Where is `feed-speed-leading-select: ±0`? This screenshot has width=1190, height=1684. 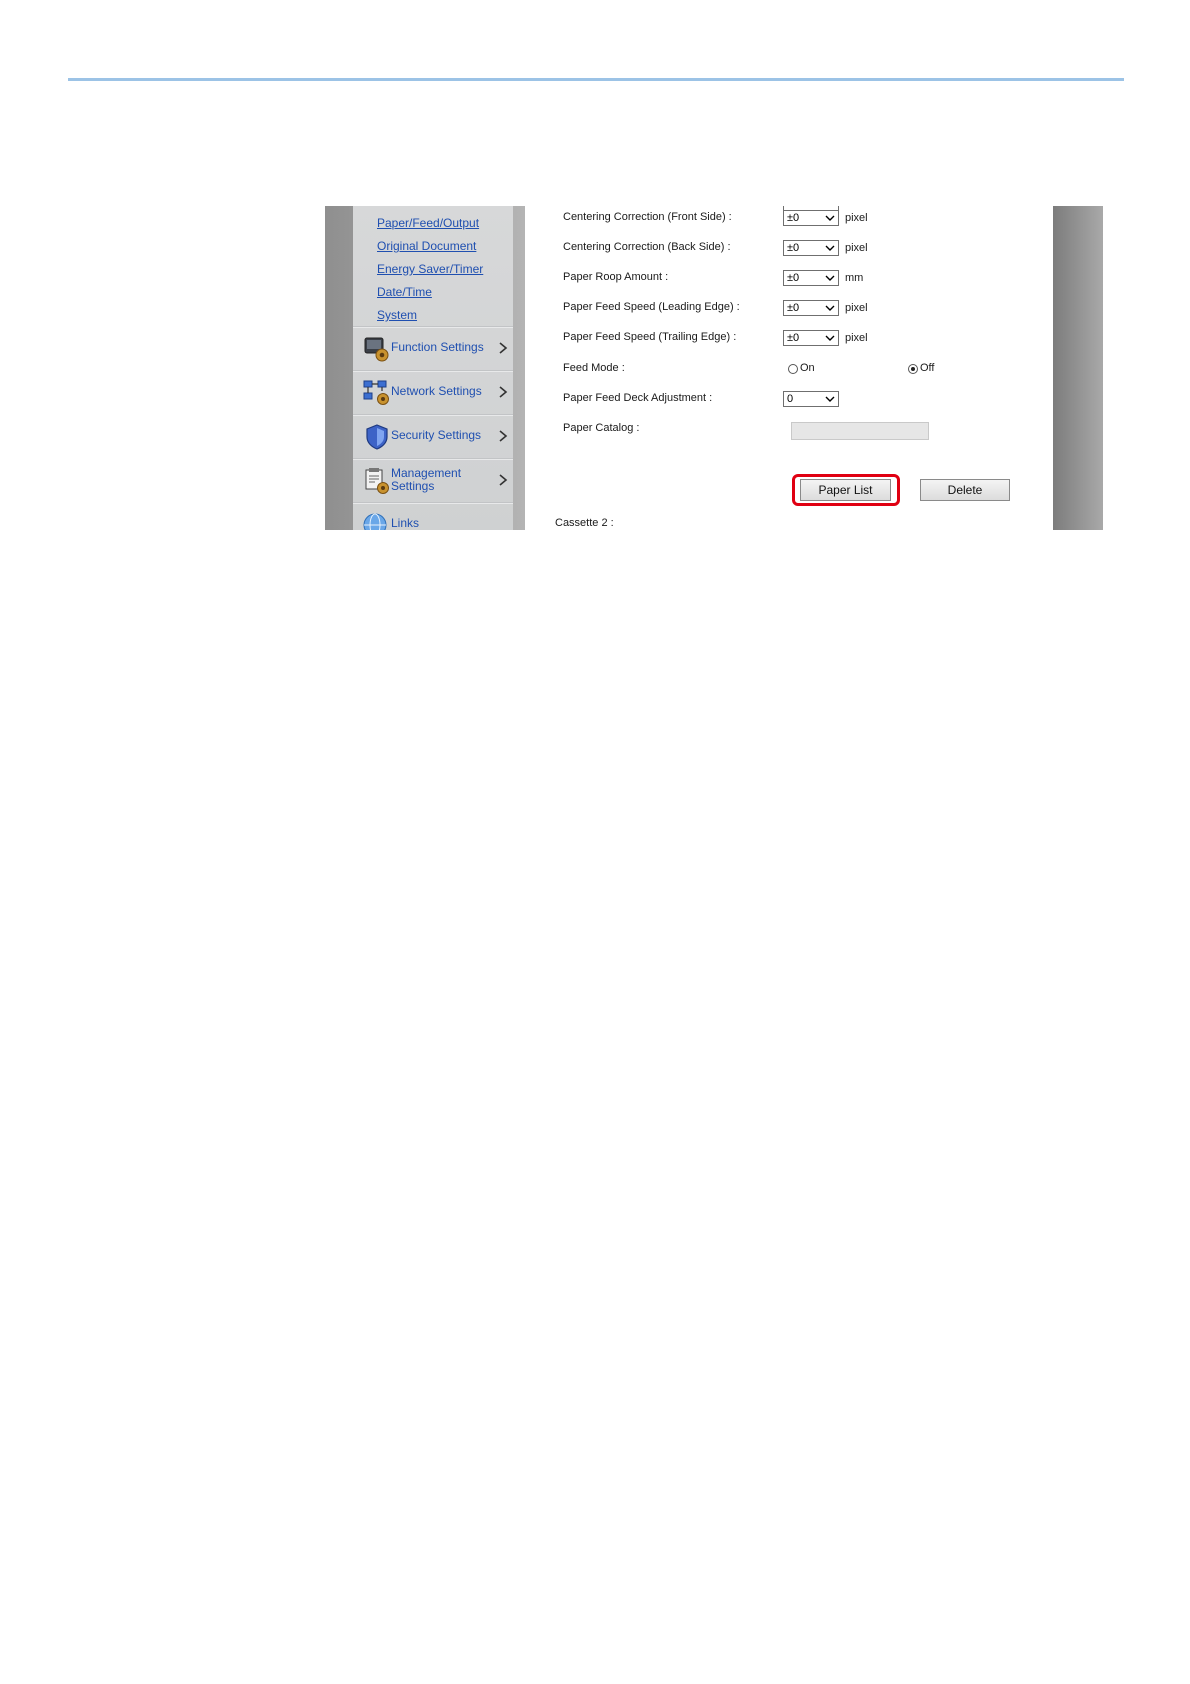 feed-speed-leading-select: ±0 is located at coordinates (811, 308).